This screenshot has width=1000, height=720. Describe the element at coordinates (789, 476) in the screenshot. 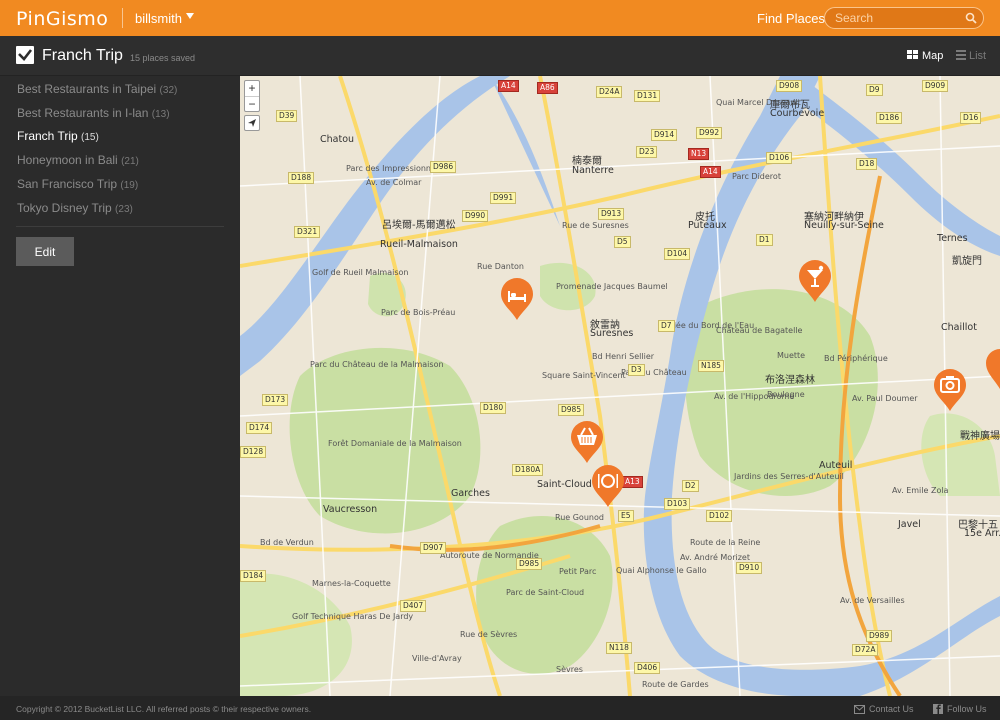

I see `map-street-label: Jardins des Serres-d'Auteuil` at that location.